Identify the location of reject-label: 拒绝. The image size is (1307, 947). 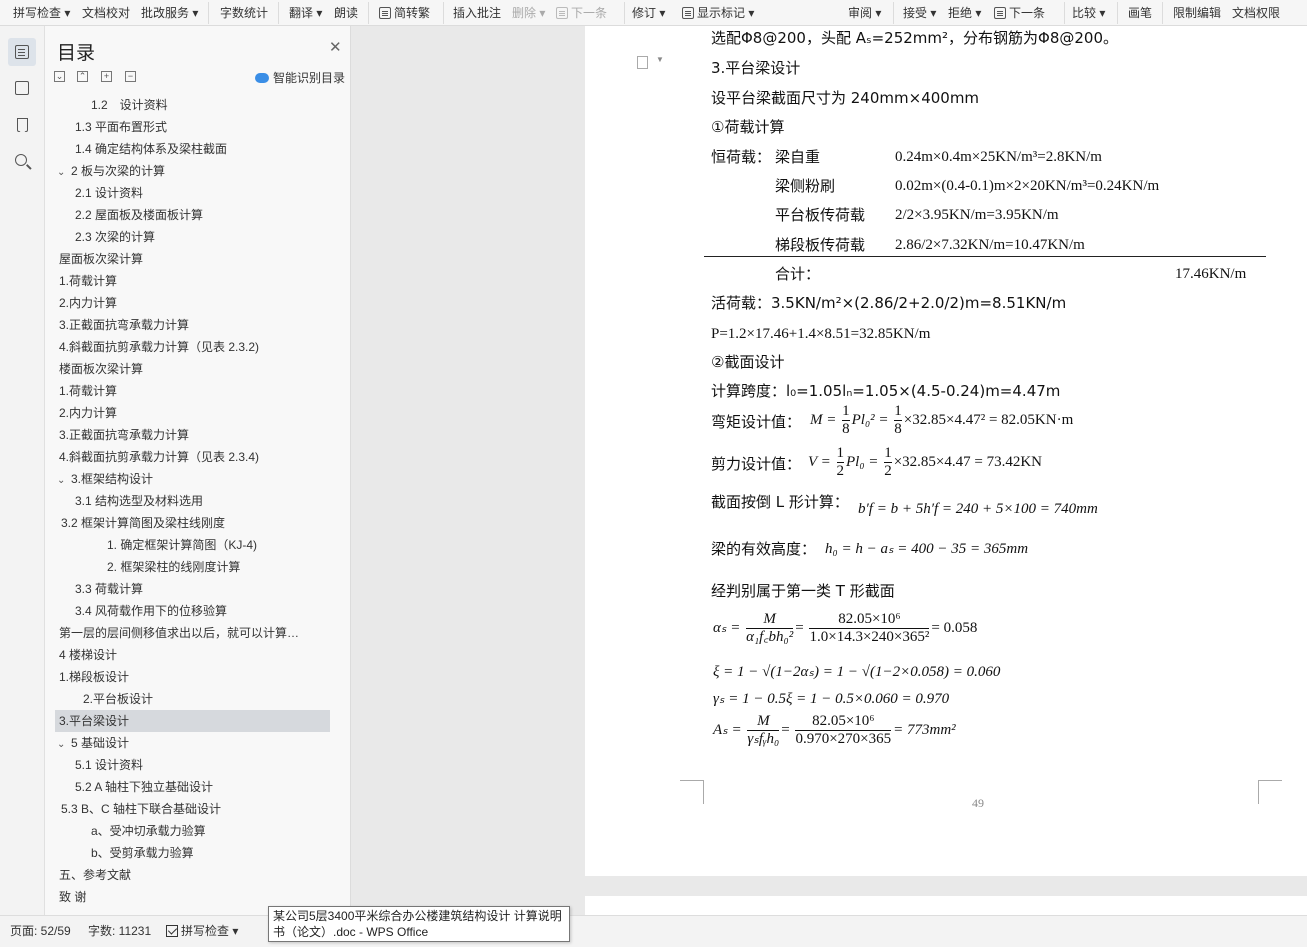
(960, 13).